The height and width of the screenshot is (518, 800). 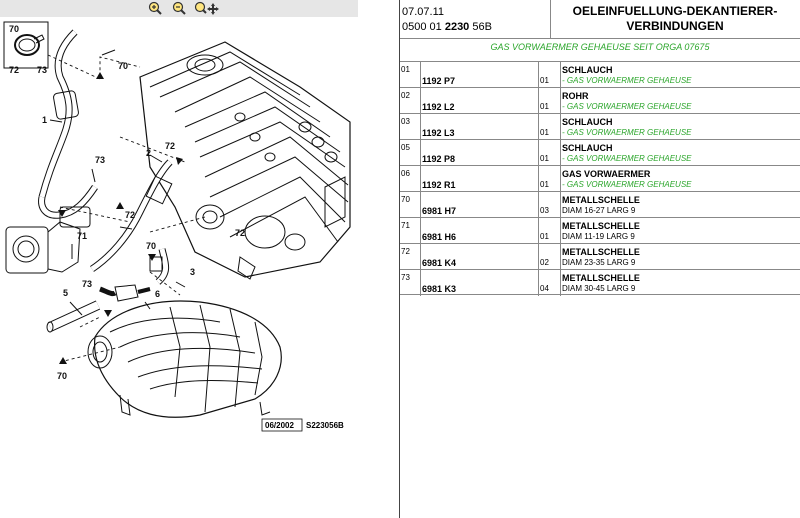 I want to click on part-description: DIAM 11-19 LARG 9, so click(x=598, y=236).